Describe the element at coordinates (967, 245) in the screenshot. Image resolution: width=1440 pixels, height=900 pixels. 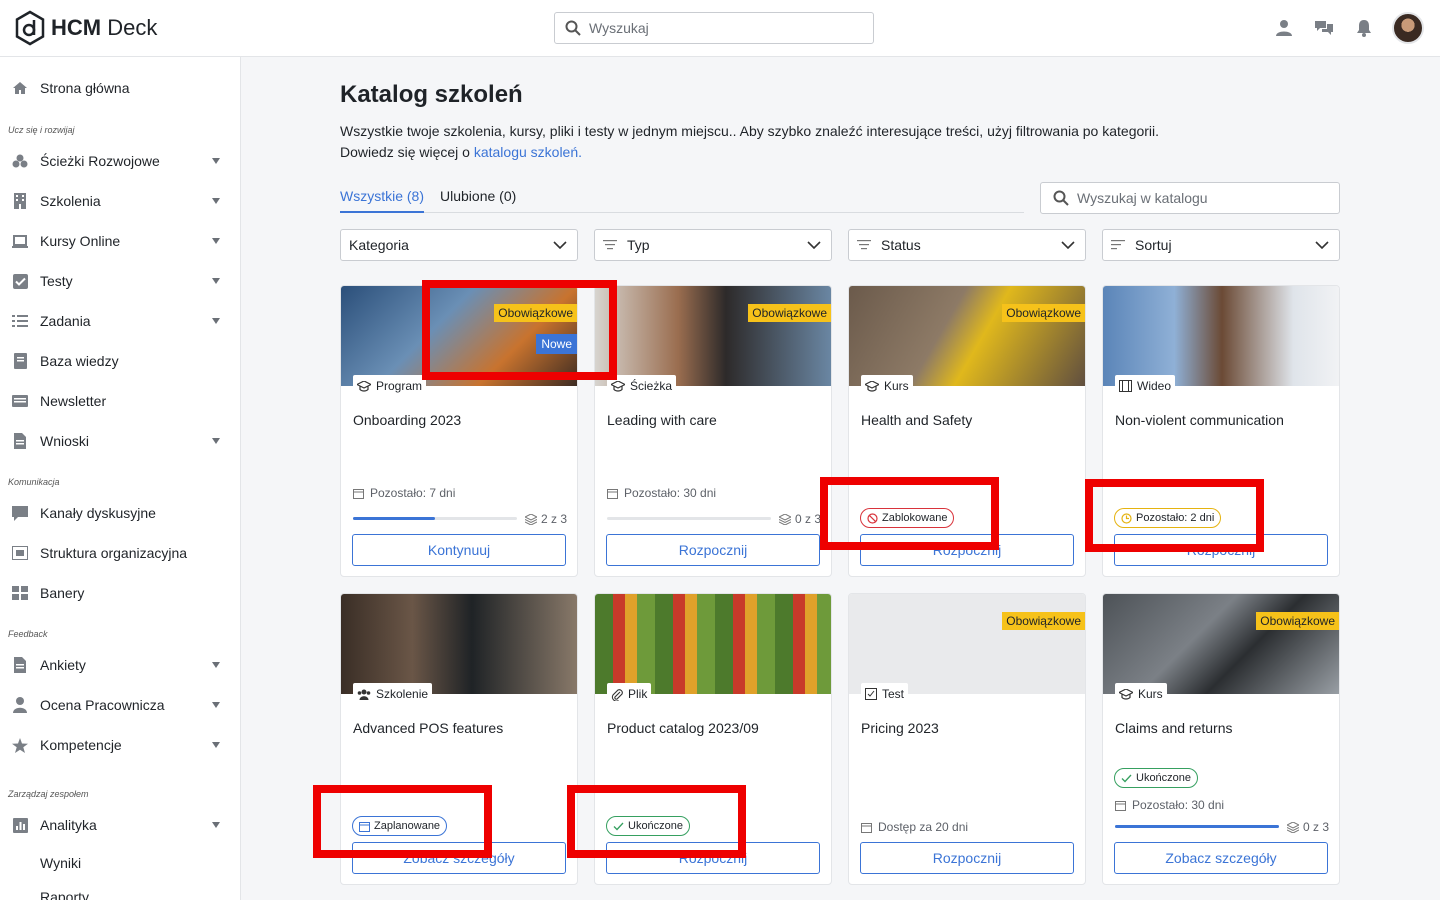
I see `filter-status: Status` at that location.